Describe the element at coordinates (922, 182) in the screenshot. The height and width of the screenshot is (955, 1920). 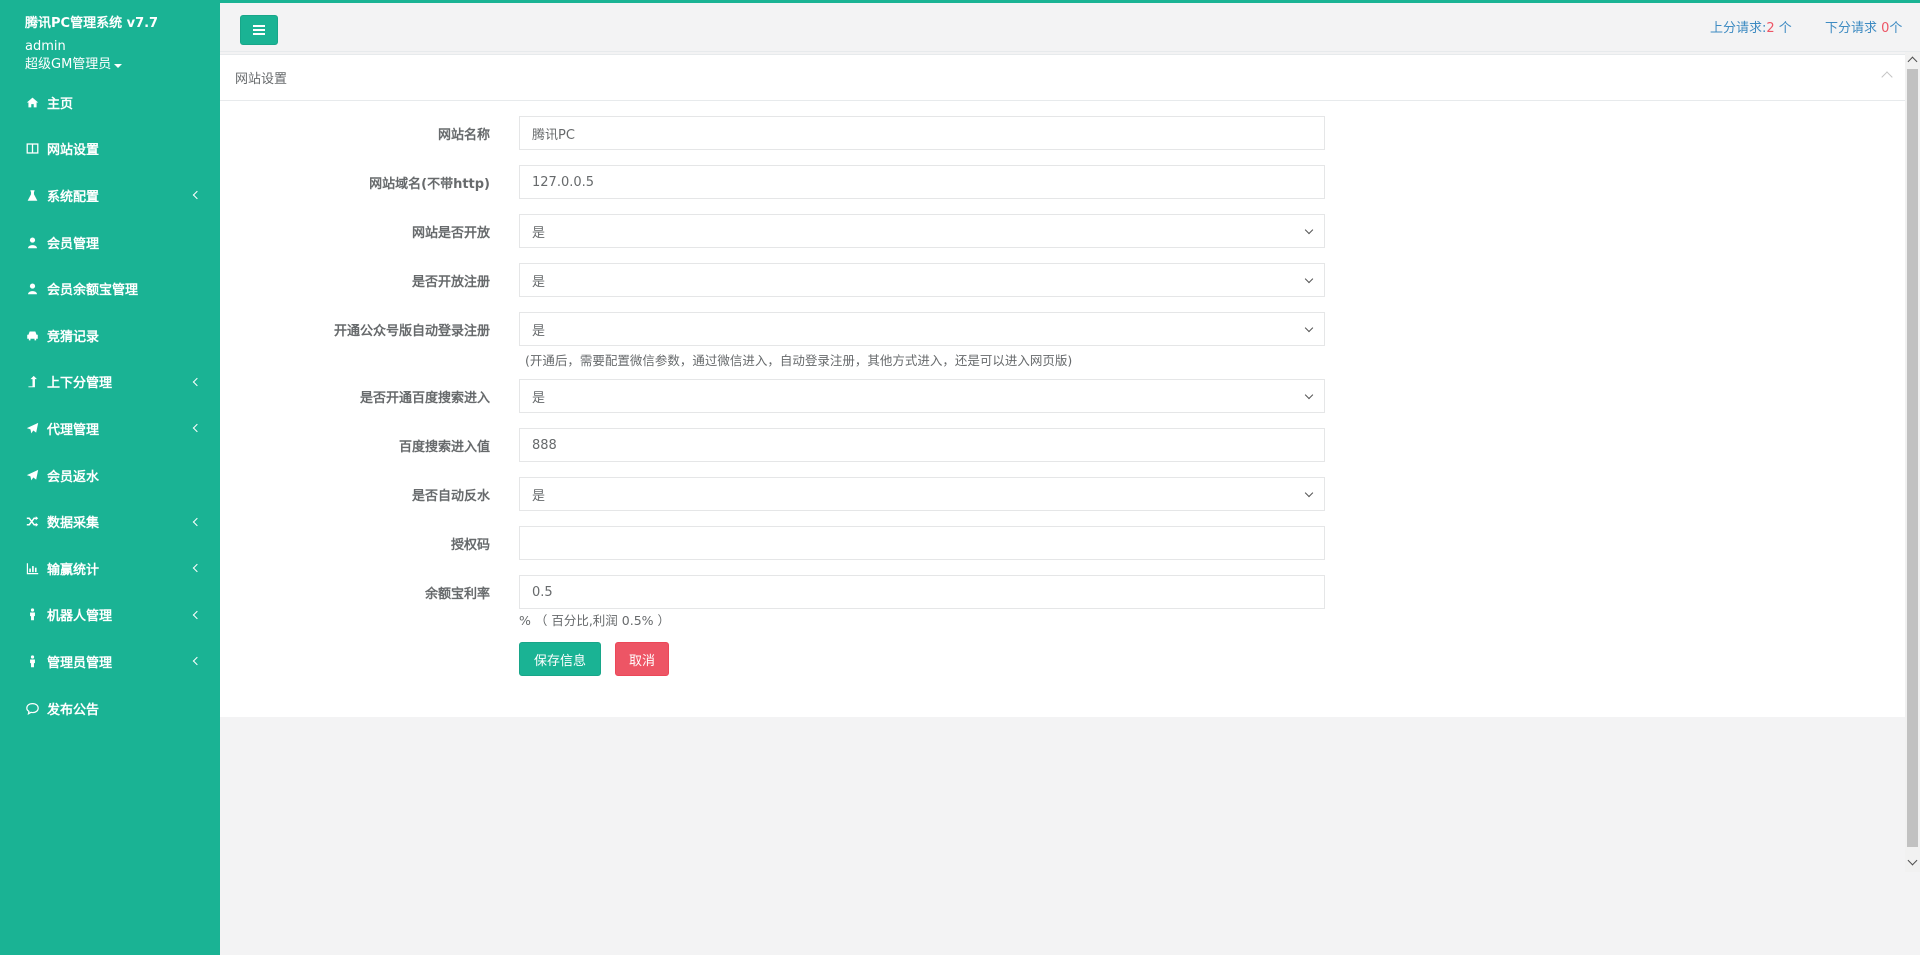
I see `domain-input: 127.0.0.5` at that location.